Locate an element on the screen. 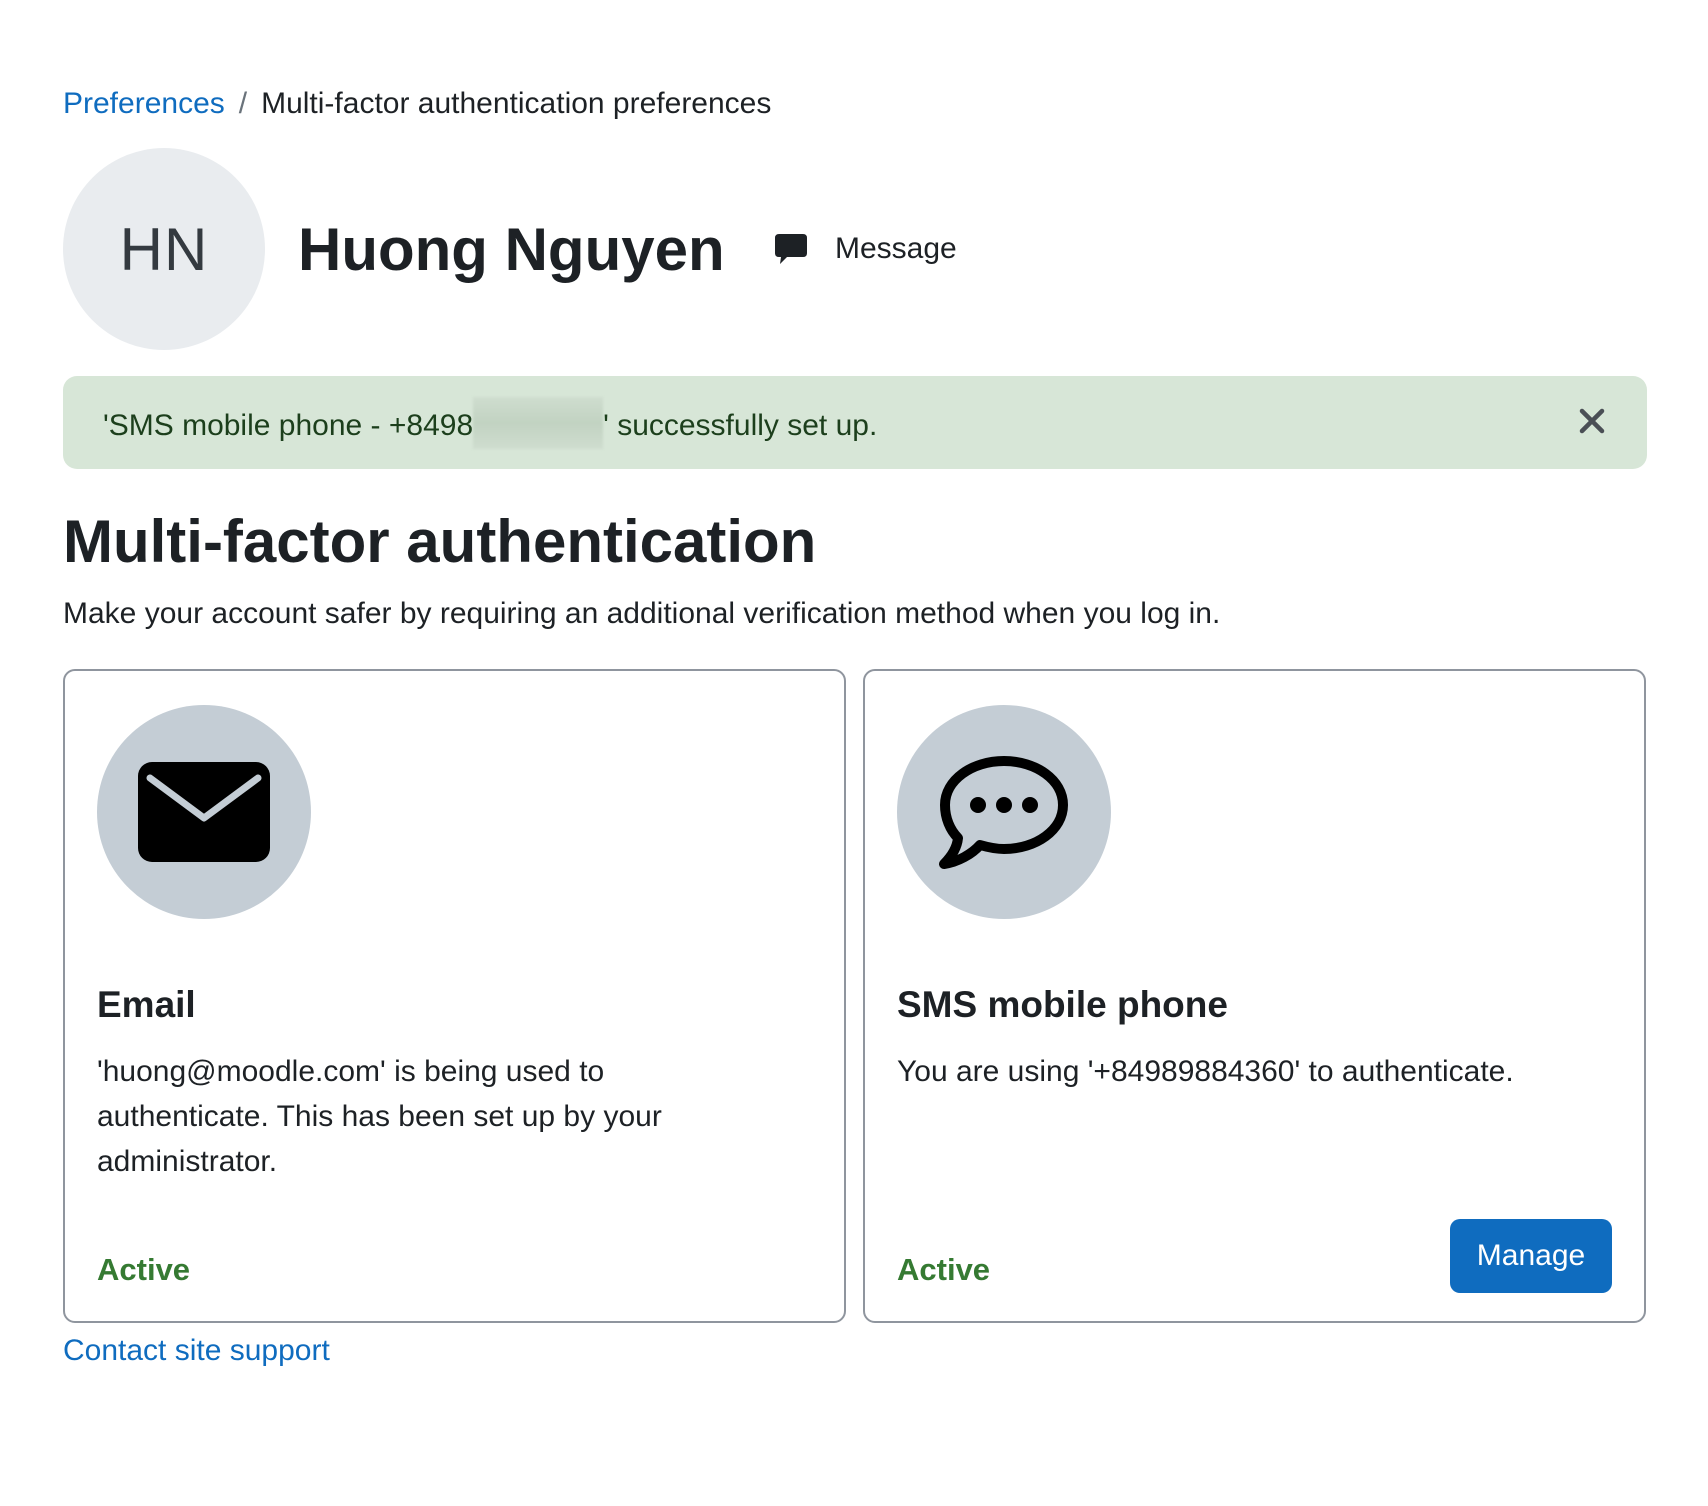 The width and height of the screenshot is (1708, 1506). speech-bubble-icon is located at coordinates (791, 249).